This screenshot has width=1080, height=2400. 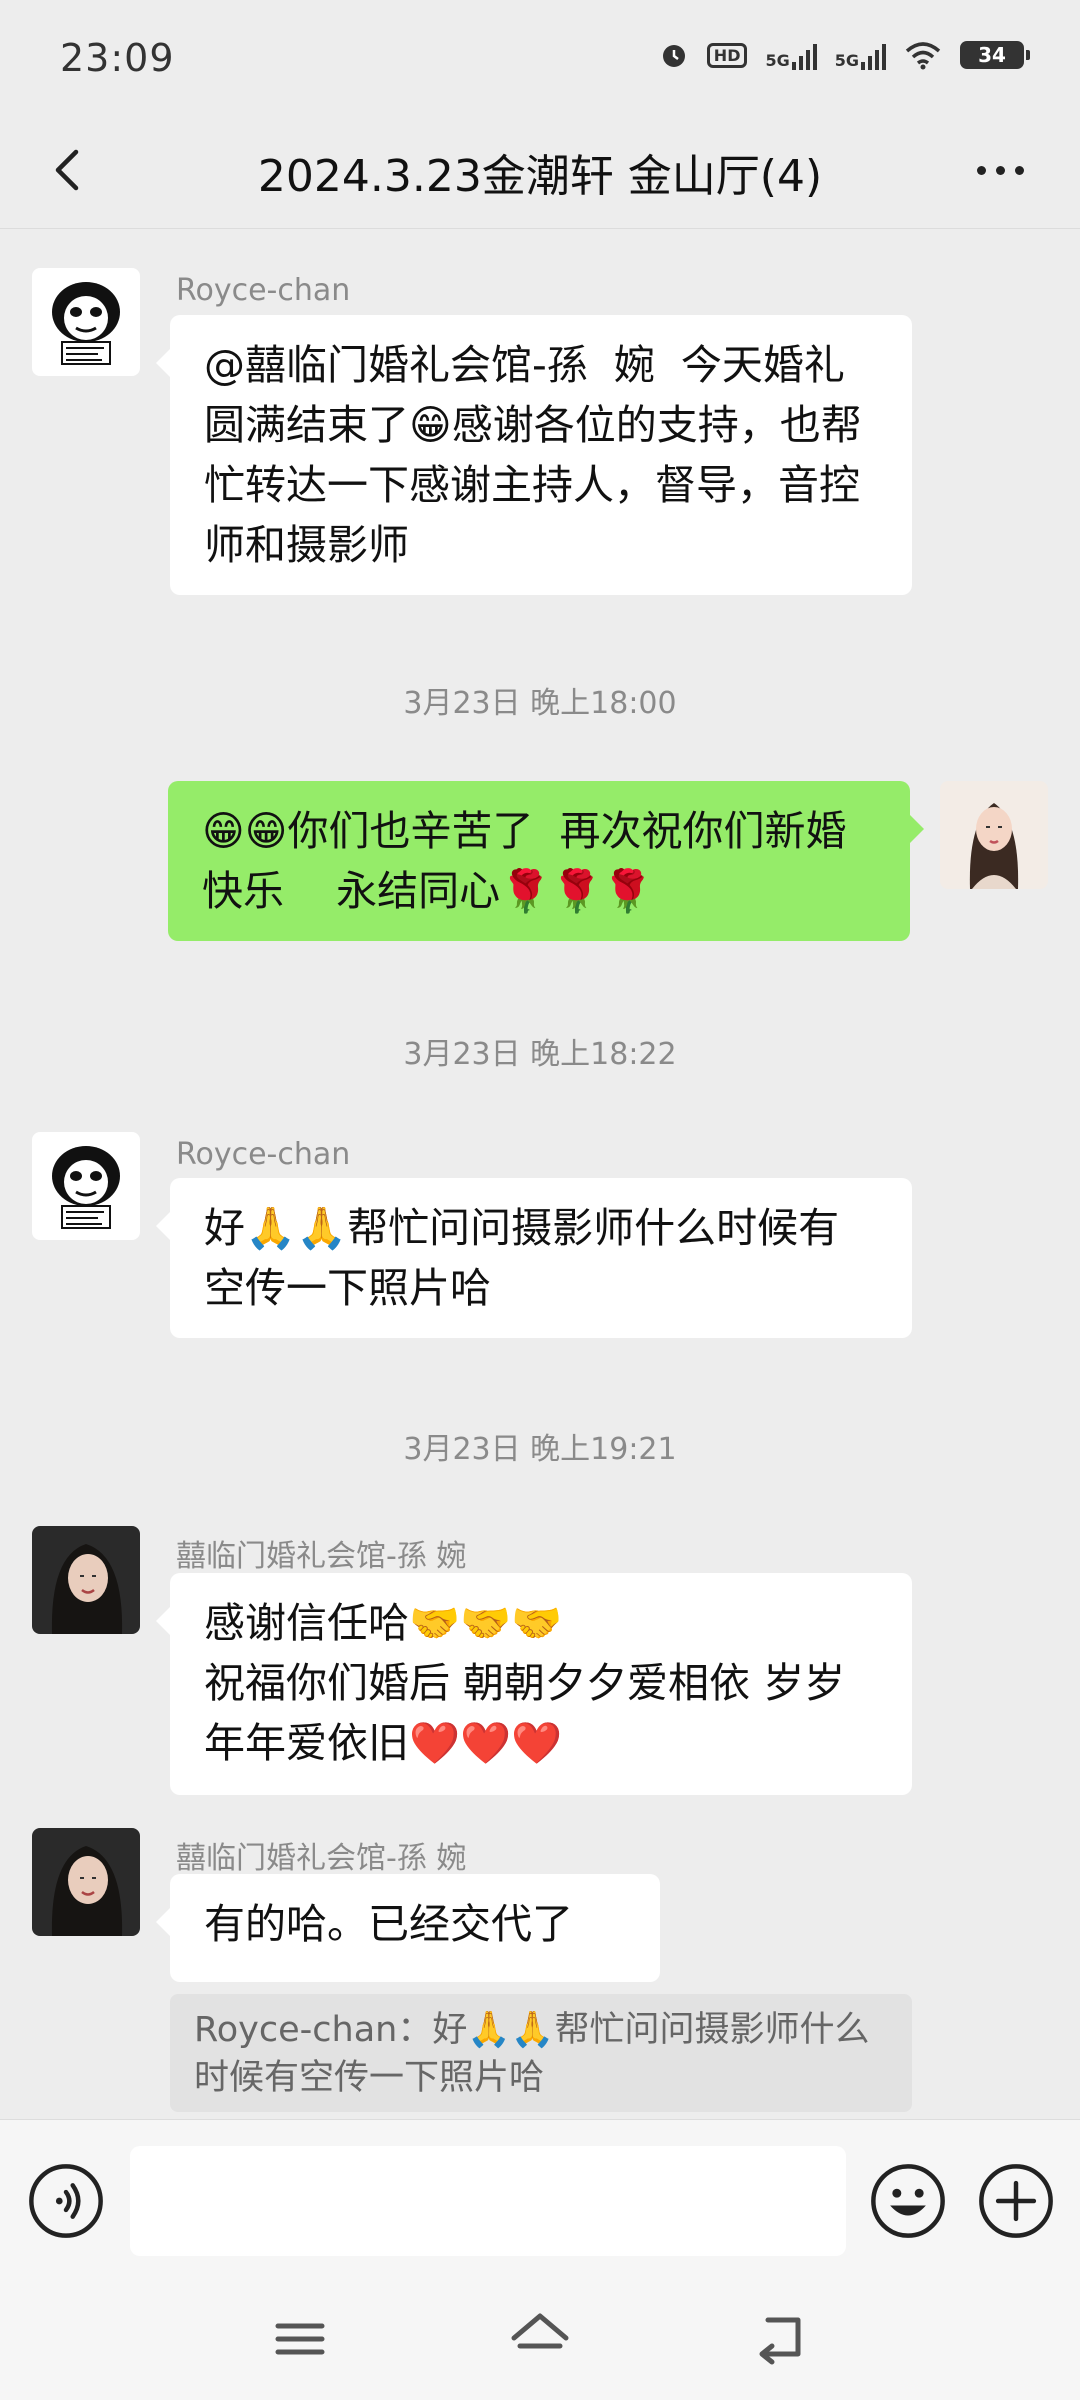 What do you see at coordinates (777, 60) in the screenshot?
I see `network-label-1: 5G` at bounding box center [777, 60].